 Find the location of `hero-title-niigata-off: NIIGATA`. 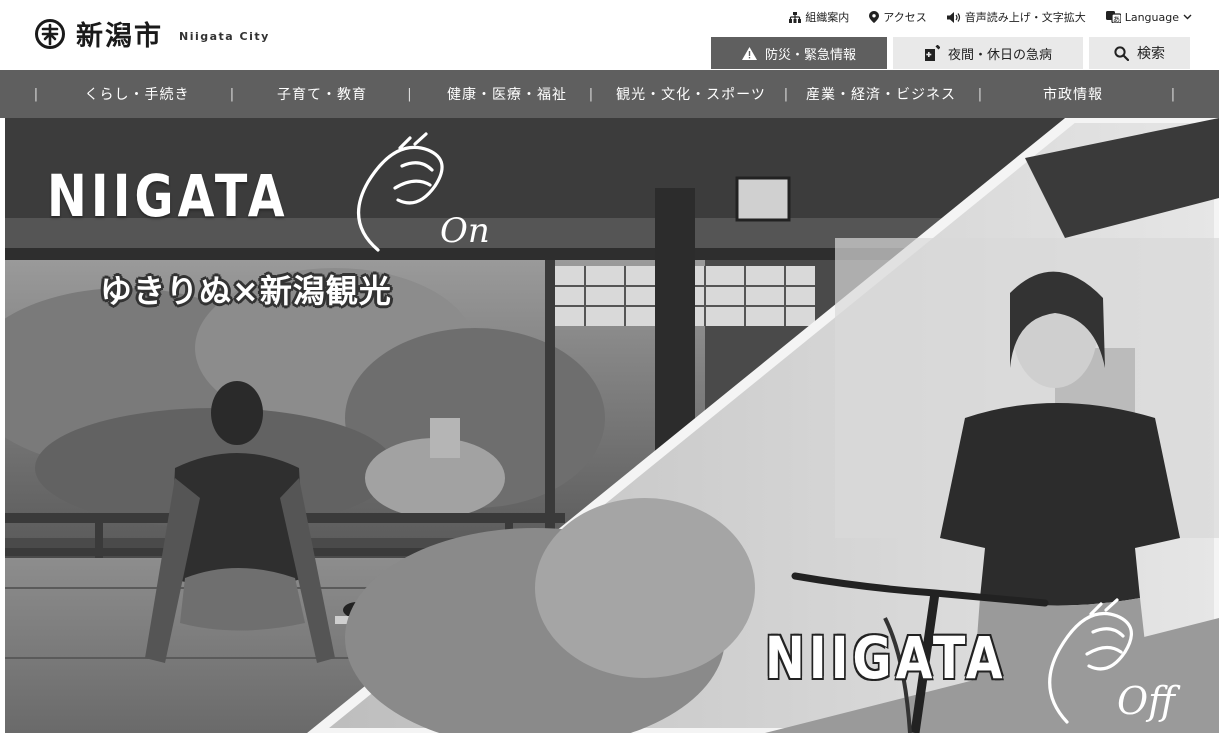

hero-title-niigata-off: NIIGATA is located at coordinates (886, 658).